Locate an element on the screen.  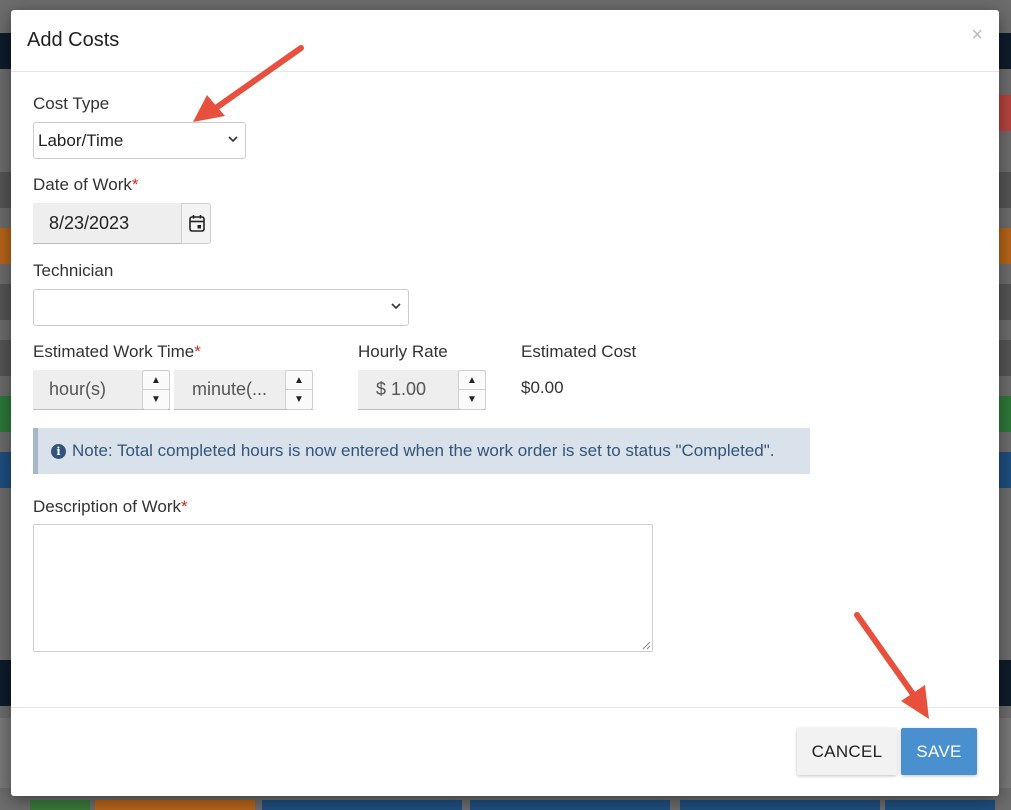
modal-title: Add Costs is located at coordinates (73, 40).